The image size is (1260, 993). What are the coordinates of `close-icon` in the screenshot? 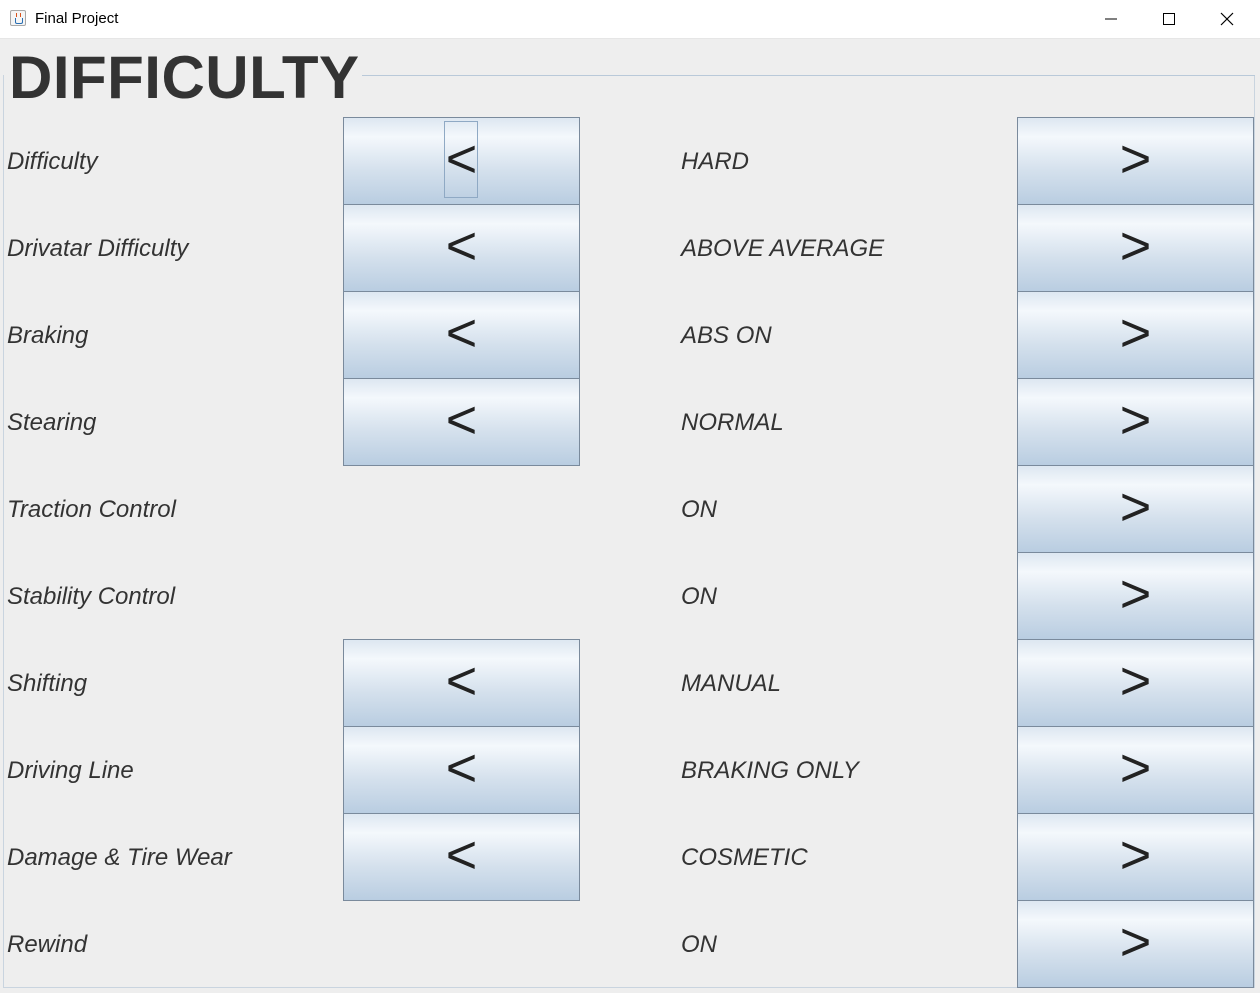 It's located at (1227, 19).